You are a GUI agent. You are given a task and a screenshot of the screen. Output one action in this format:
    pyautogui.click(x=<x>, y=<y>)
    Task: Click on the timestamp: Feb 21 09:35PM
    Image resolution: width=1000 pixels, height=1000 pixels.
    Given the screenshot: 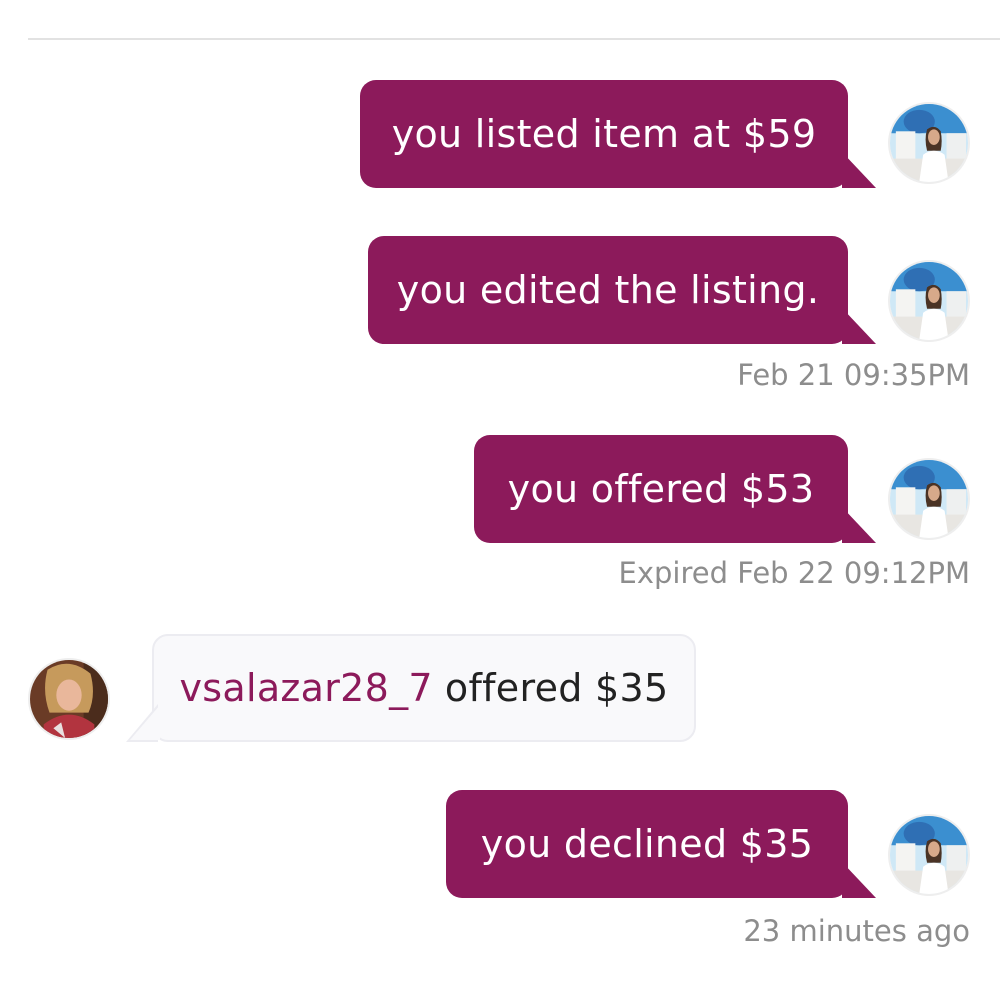 What is the action you would take?
    pyautogui.click(x=853, y=375)
    